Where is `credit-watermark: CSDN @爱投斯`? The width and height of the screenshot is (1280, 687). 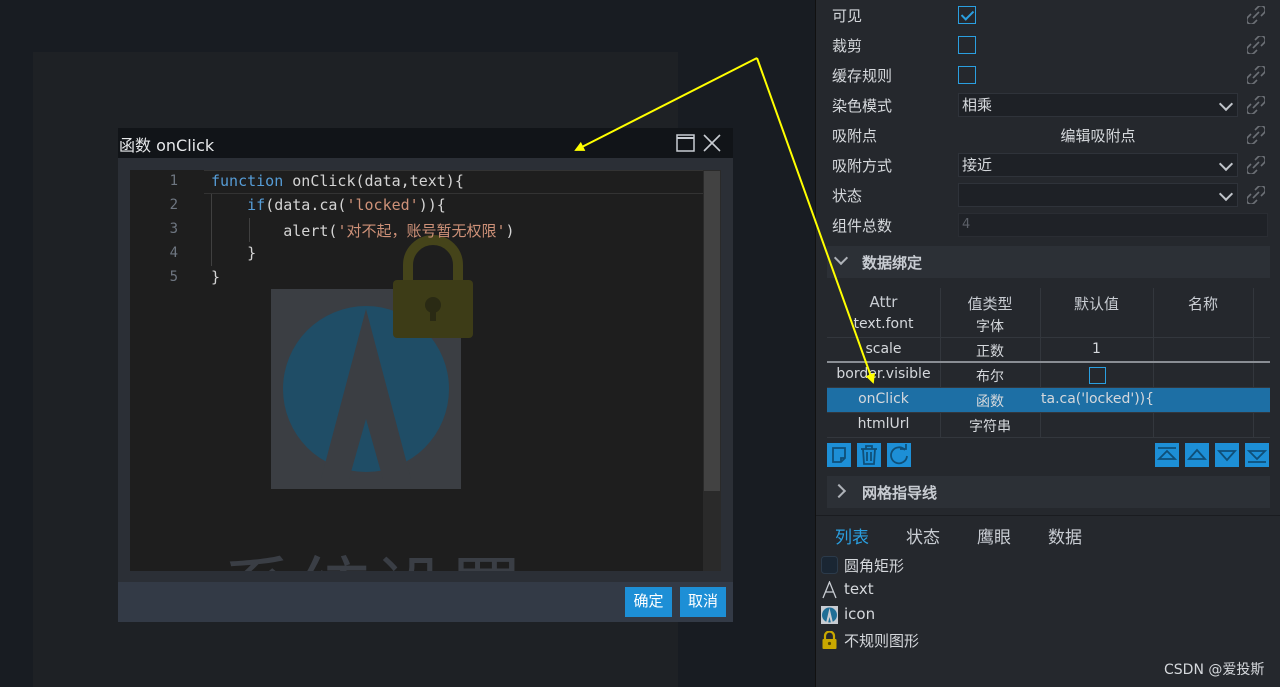 credit-watermark: CSDN @爱投斯 is located at coordinates (1214, 670).